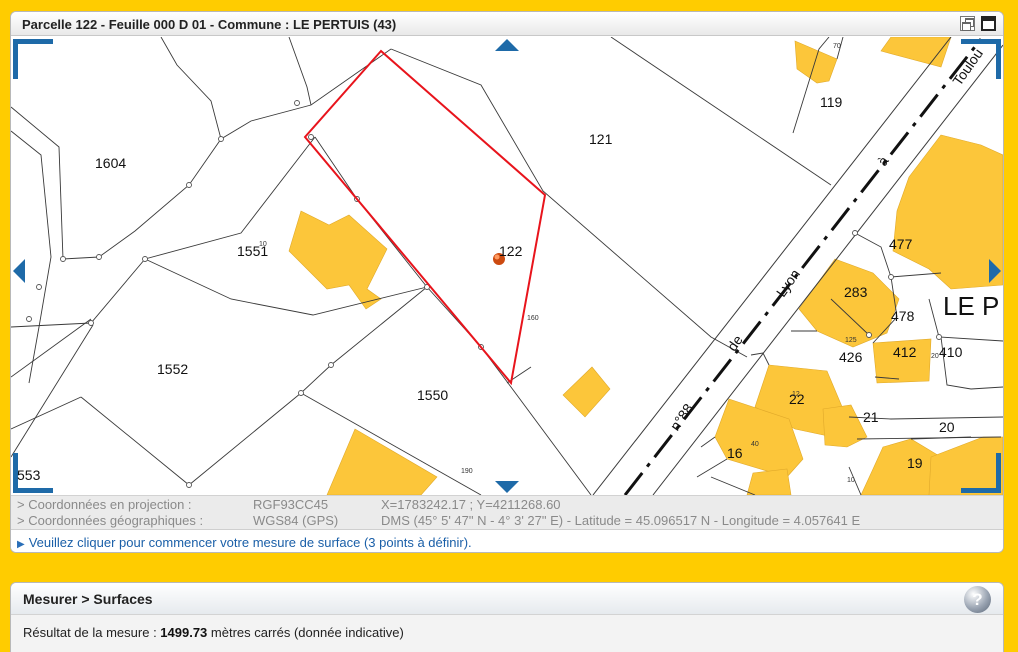 This screenshot has width=1018, height=652. What do you see at coordinates (467, 471) in the screenshot?
I see `house-number: 190` at bounding box center [467, 471].